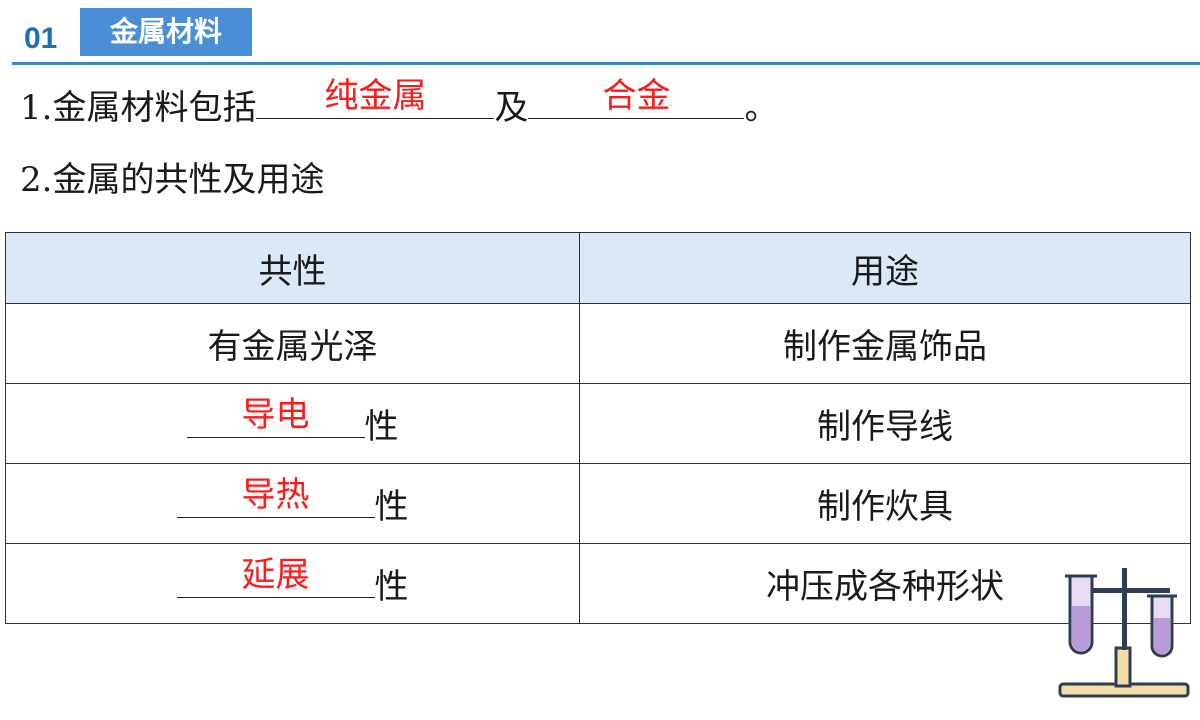 This screenshot has width=1200, height=720. I want to click on property-cell: 有金属光泽, so click(292, 343).